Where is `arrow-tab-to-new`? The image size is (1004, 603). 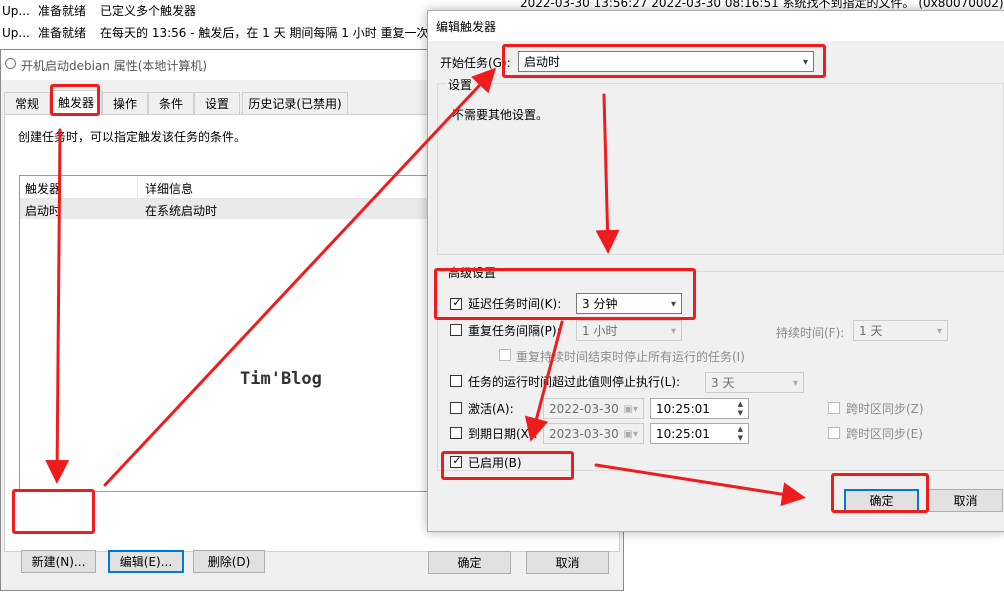
arrow-tab-to-new is located at coordinates (57, 306).